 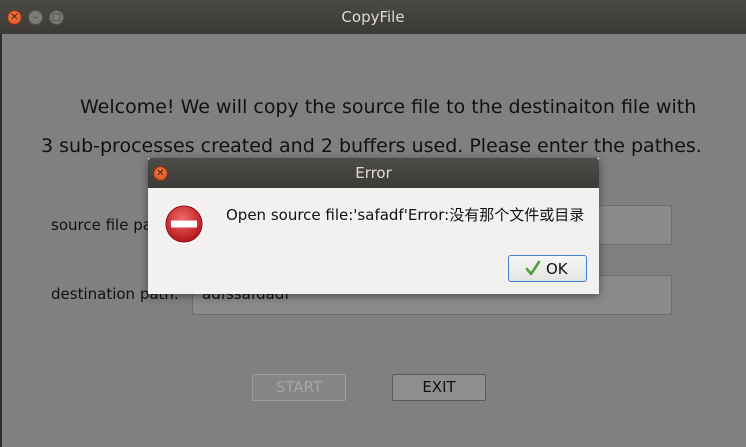 What do you see at coordinates (557, 269) in the screenshot?
I see `ok-button-label: OK` at bounding box center [557, 269].